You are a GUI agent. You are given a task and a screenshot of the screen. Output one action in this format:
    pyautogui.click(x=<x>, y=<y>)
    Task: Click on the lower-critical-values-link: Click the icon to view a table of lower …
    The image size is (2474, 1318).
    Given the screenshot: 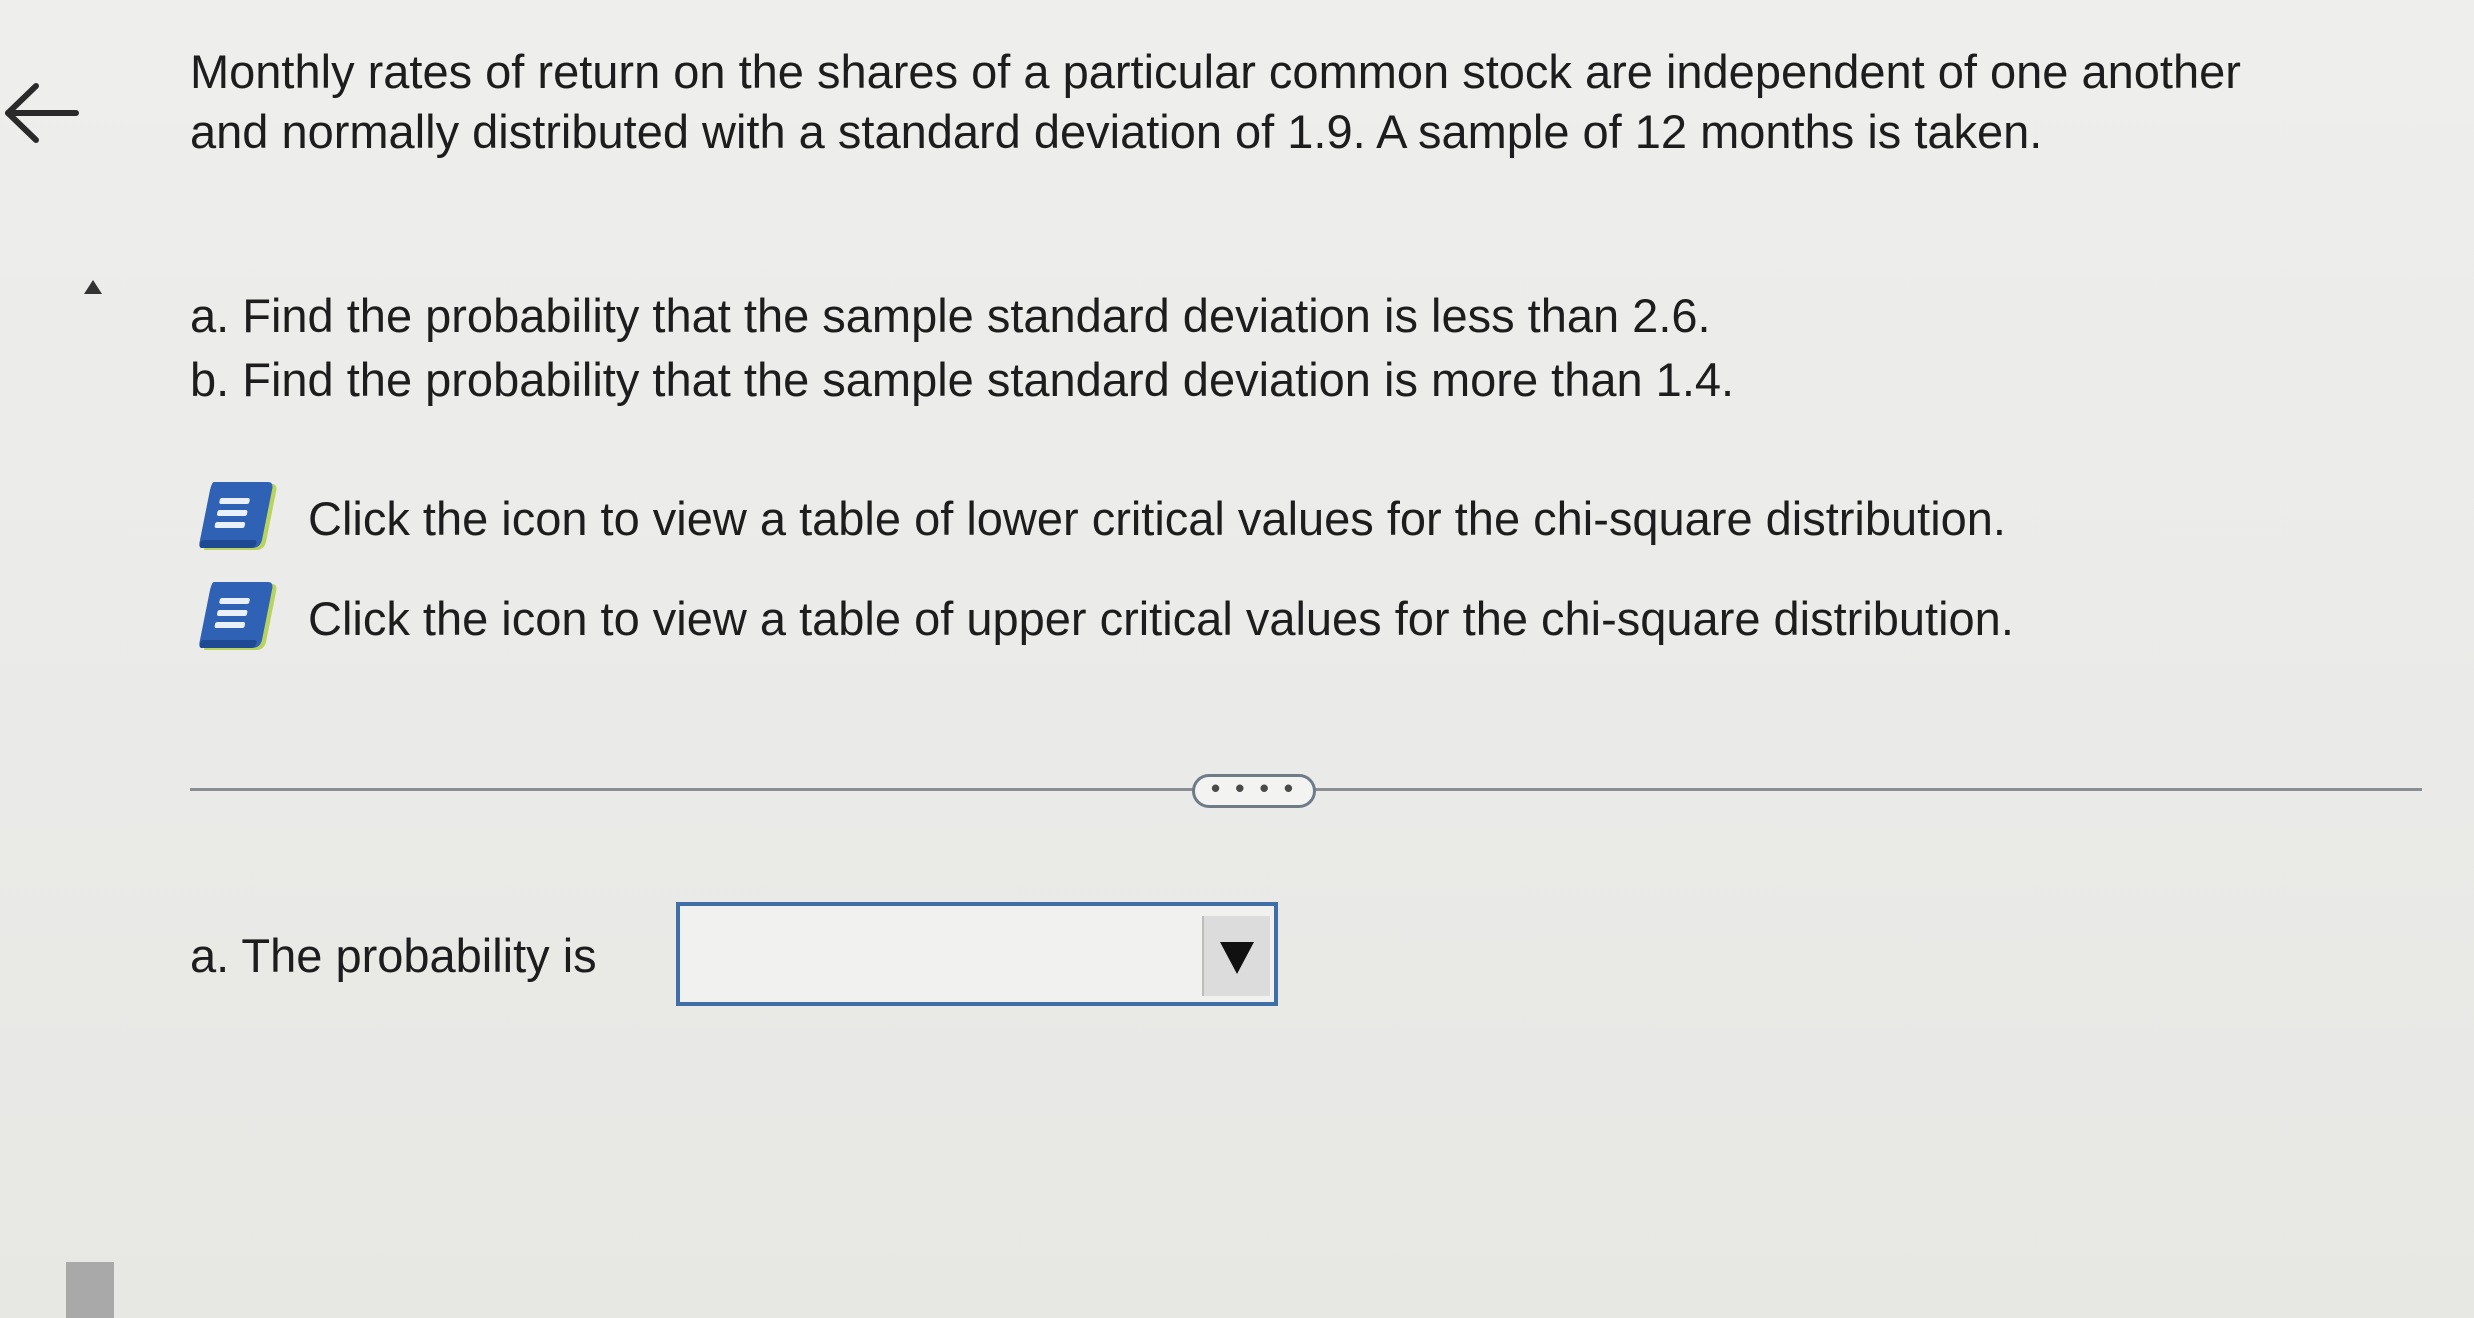 What is the action you would take?
    pyautogui.click(x=1101, y=518)
    